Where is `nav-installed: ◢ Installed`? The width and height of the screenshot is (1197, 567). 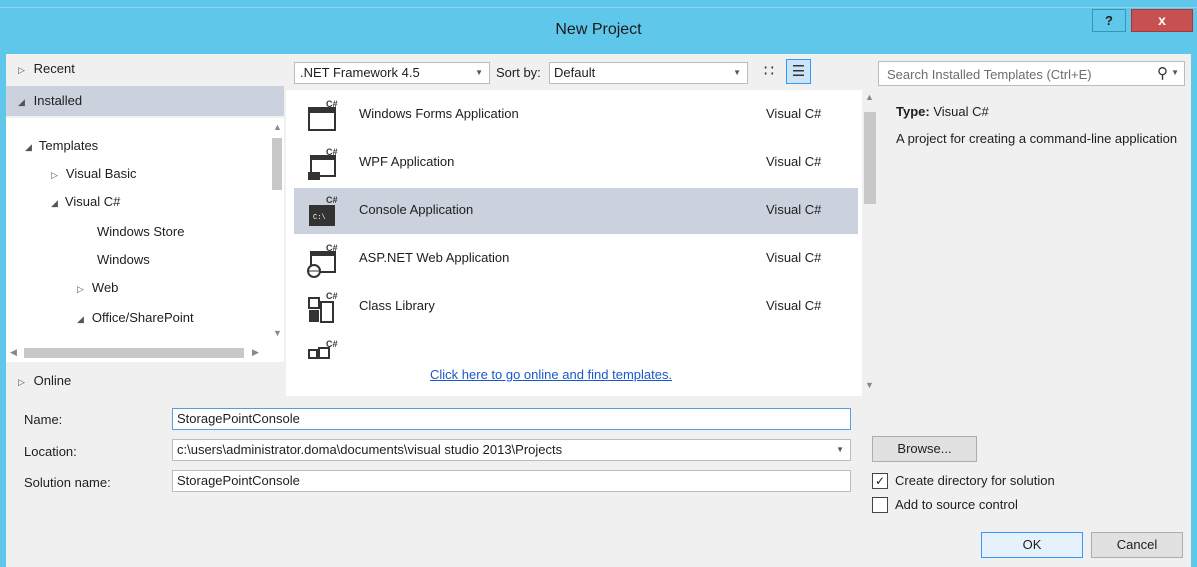 nav-installed: ◢ Installed is located at coordinates (145, 101).